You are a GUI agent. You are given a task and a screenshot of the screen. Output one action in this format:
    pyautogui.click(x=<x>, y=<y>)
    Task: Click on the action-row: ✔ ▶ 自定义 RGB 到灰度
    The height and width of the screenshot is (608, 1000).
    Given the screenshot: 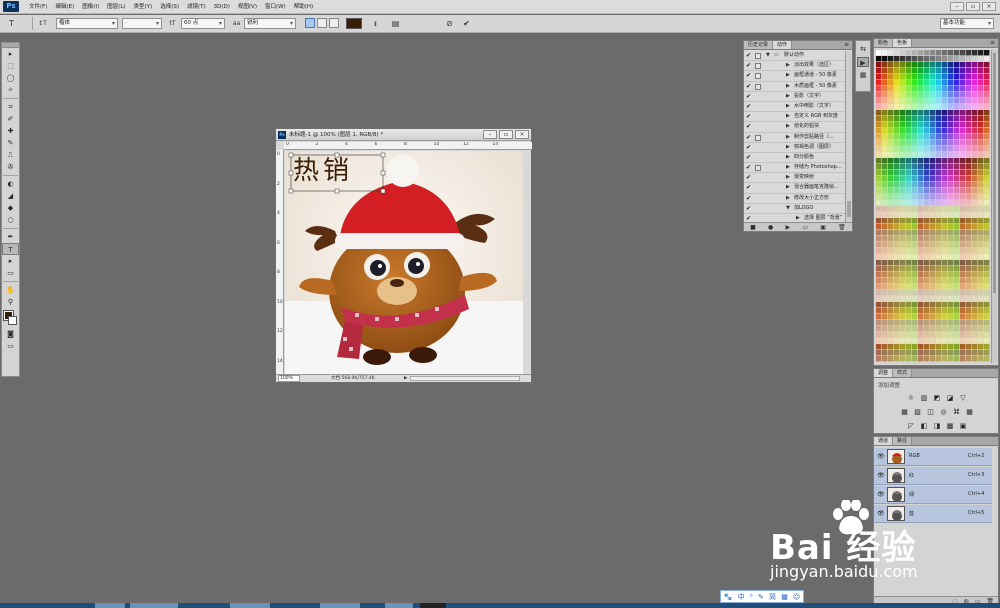 What is the action you would take?
    pyautogui.click(x=795, y=117)
    